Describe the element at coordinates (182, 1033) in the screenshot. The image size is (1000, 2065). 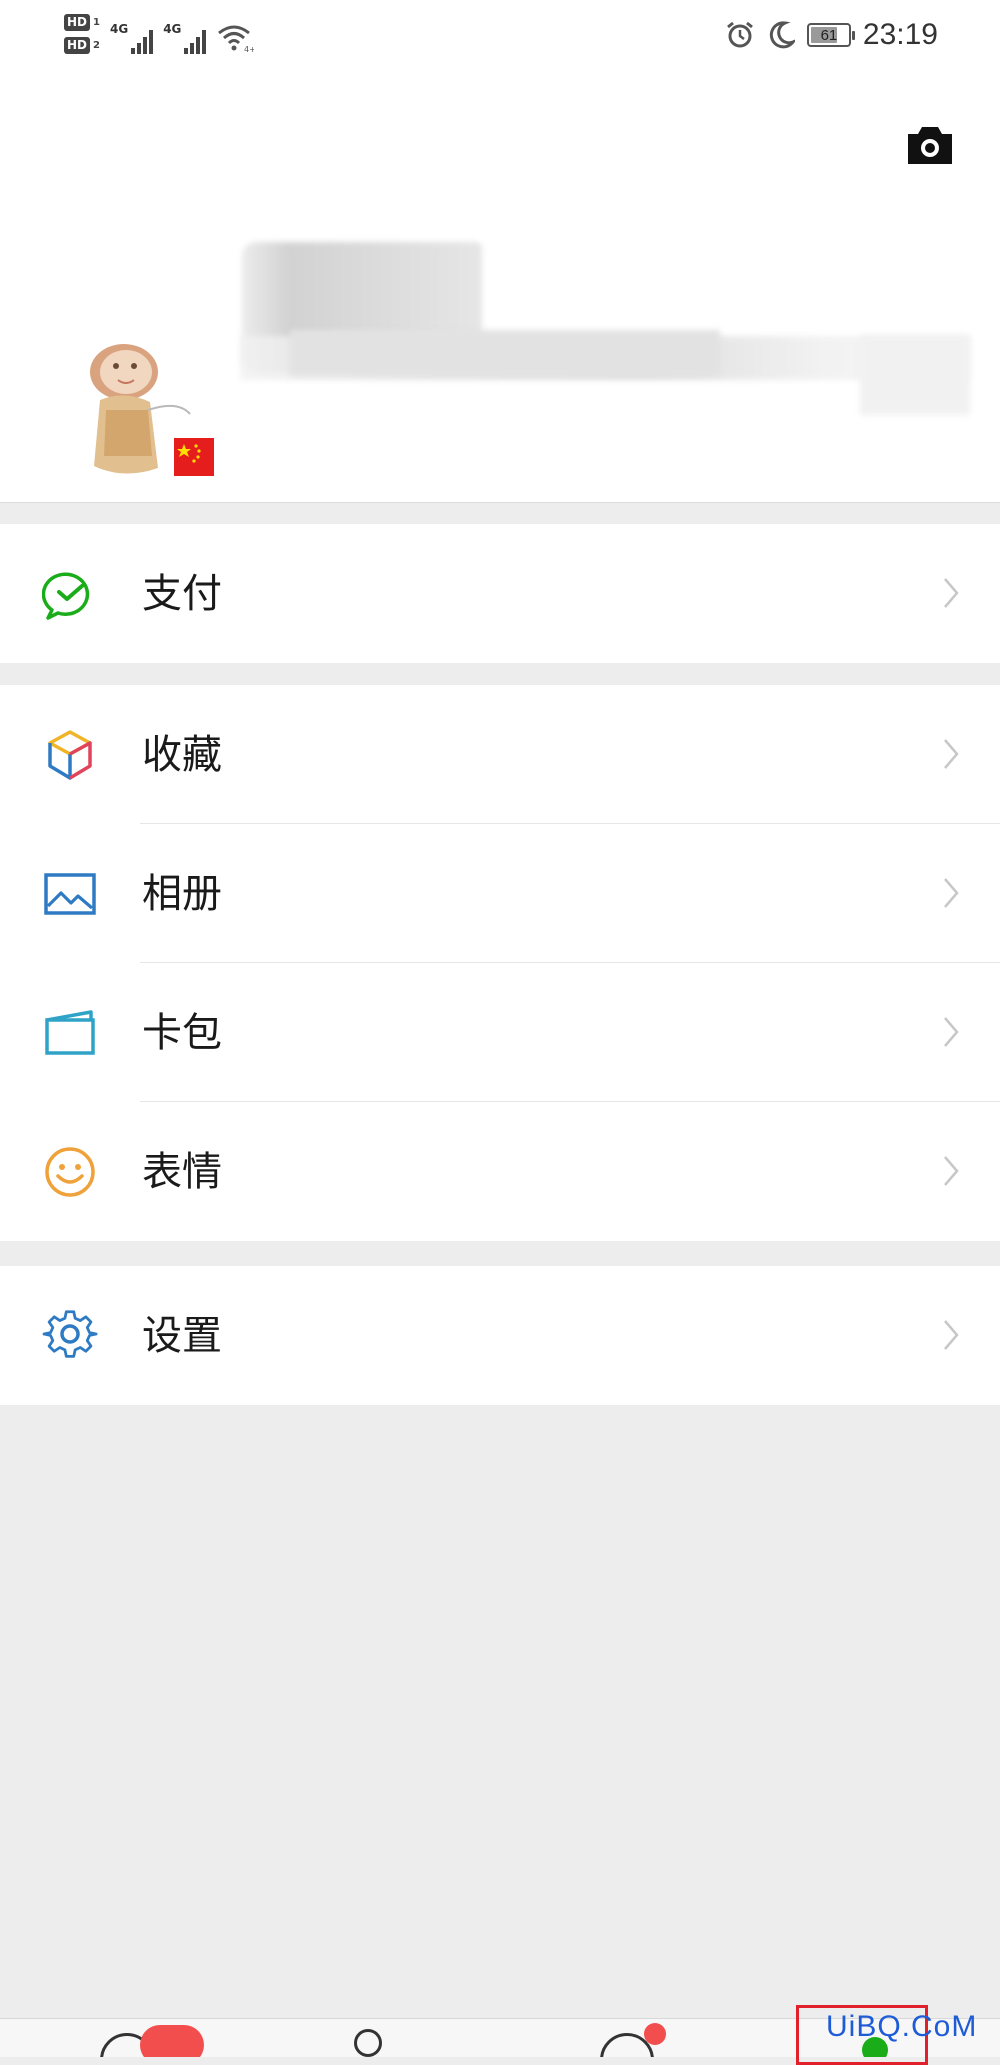
I see `menu-label-cards: 卡包` at that location.